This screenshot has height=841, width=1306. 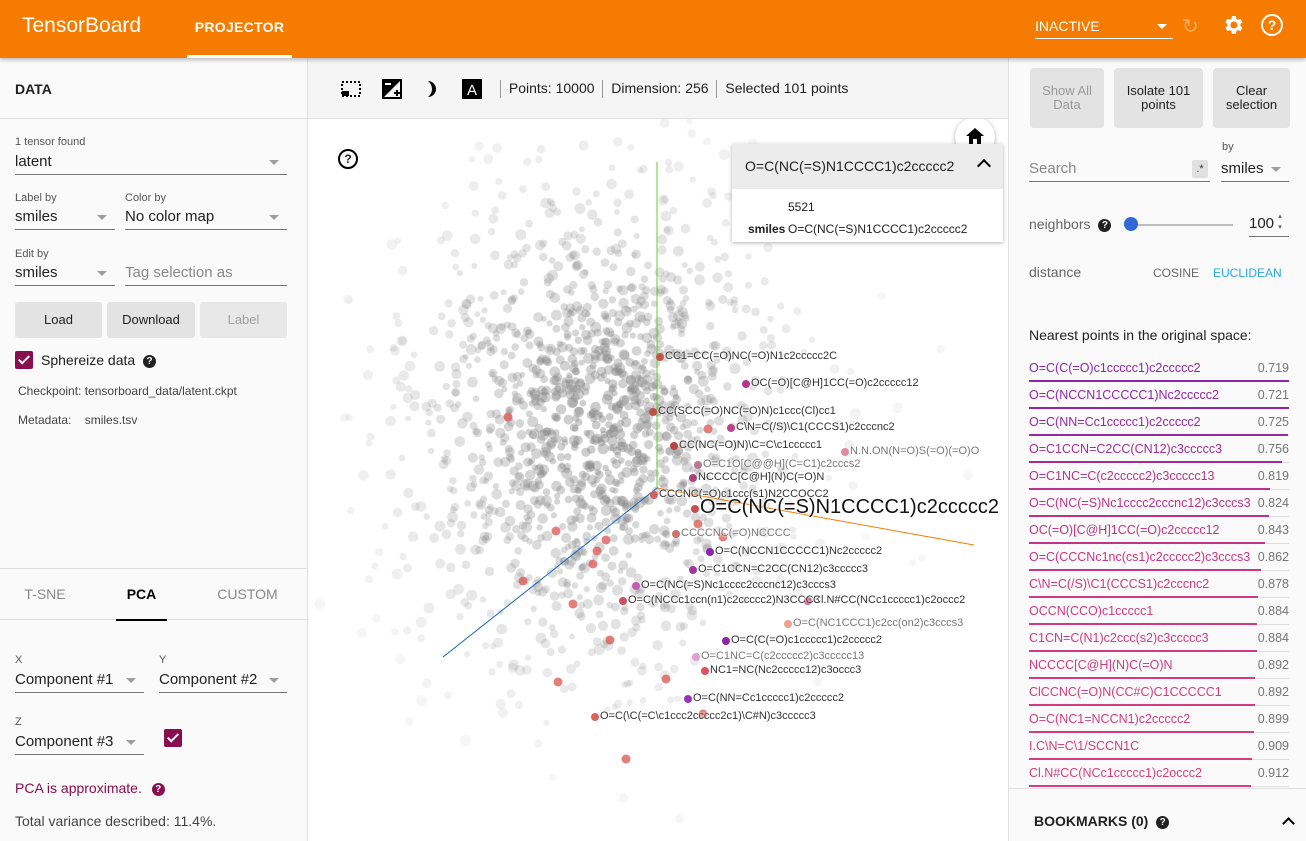 I want to click on load-button: Load, so click(x=58, y=320).